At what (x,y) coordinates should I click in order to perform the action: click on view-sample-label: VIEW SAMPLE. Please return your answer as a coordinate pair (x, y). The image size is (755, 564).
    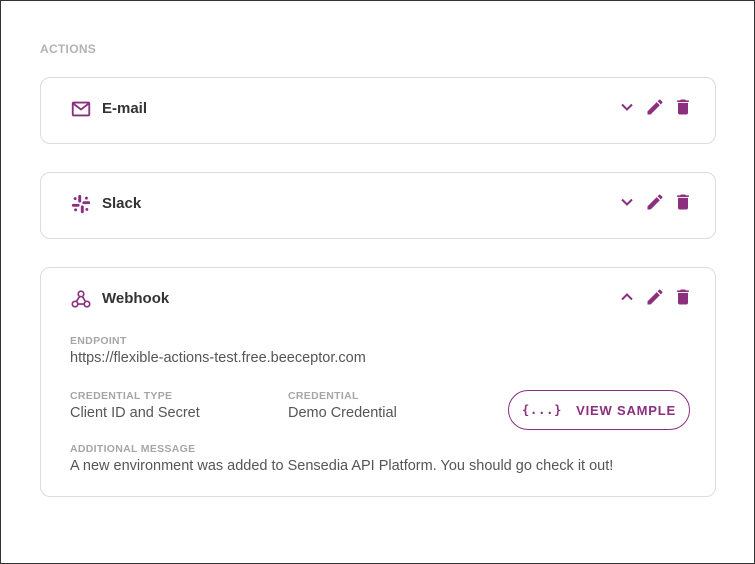
    Looking at the image, I should click on (626, 410).